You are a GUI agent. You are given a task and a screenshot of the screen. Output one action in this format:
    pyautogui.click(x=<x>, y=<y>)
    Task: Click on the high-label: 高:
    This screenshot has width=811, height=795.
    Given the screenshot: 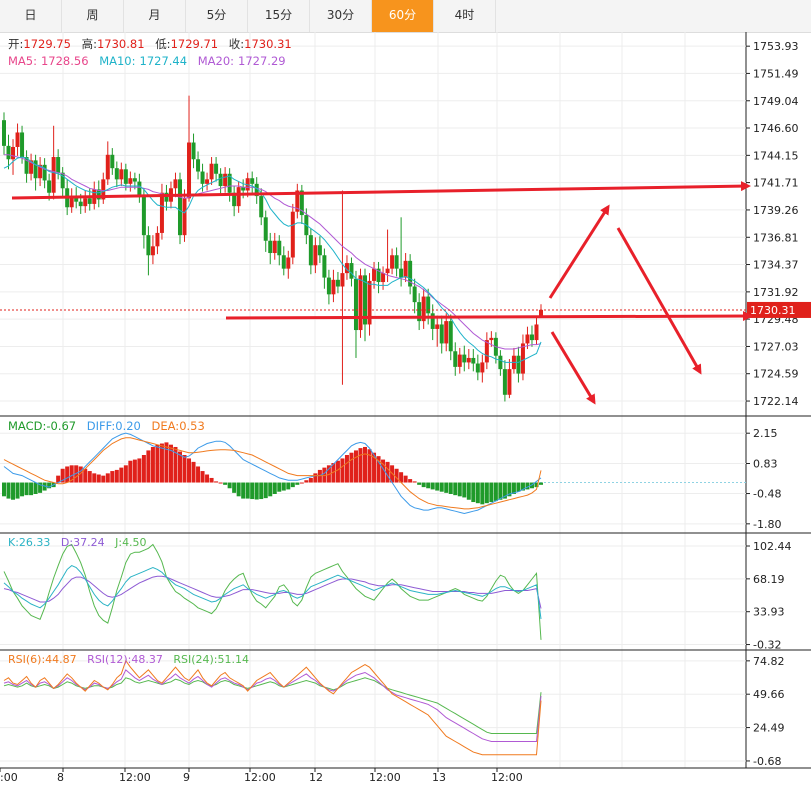 What is the action you would take?
    pyautogui.click(x=89, y=44)
    